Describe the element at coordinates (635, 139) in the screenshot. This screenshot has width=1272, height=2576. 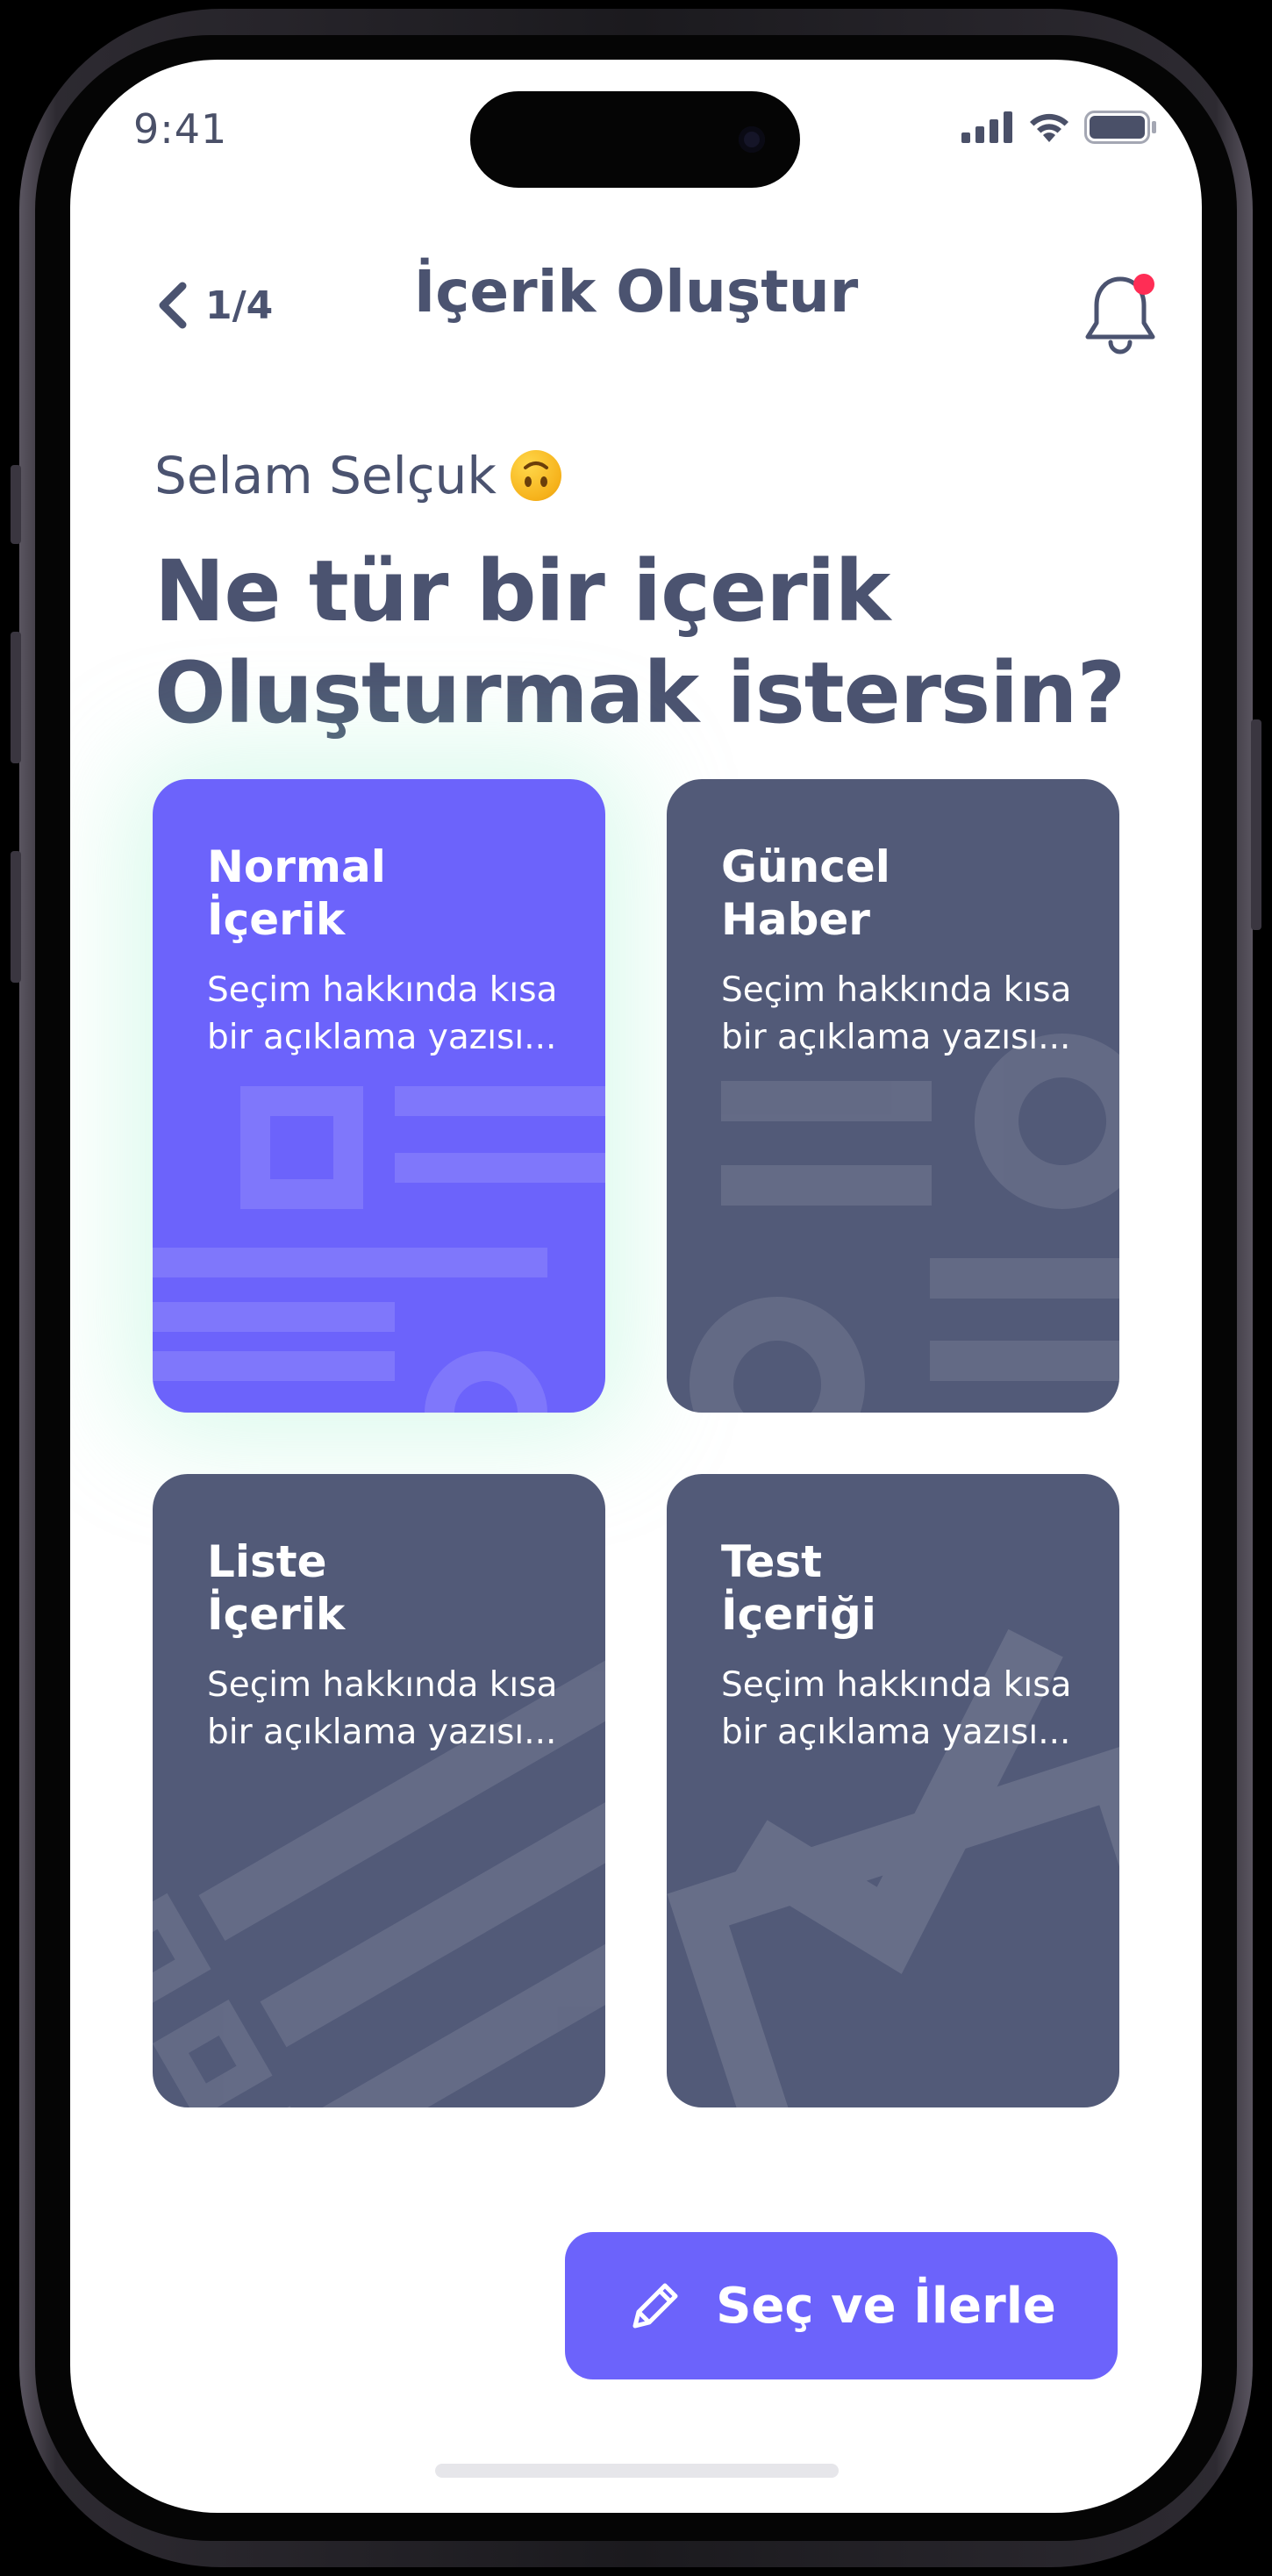
I see `dynamic-island` at that location.